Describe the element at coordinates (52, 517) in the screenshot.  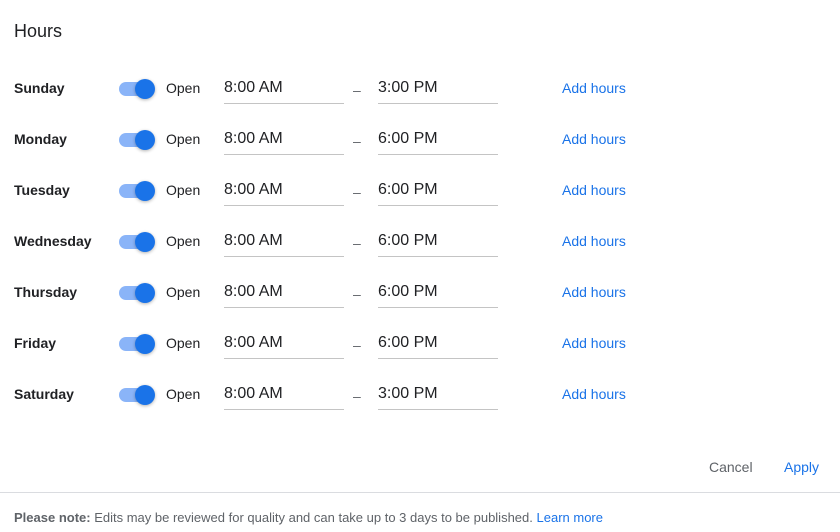
I see `note-prefix: Please note:` at that location.